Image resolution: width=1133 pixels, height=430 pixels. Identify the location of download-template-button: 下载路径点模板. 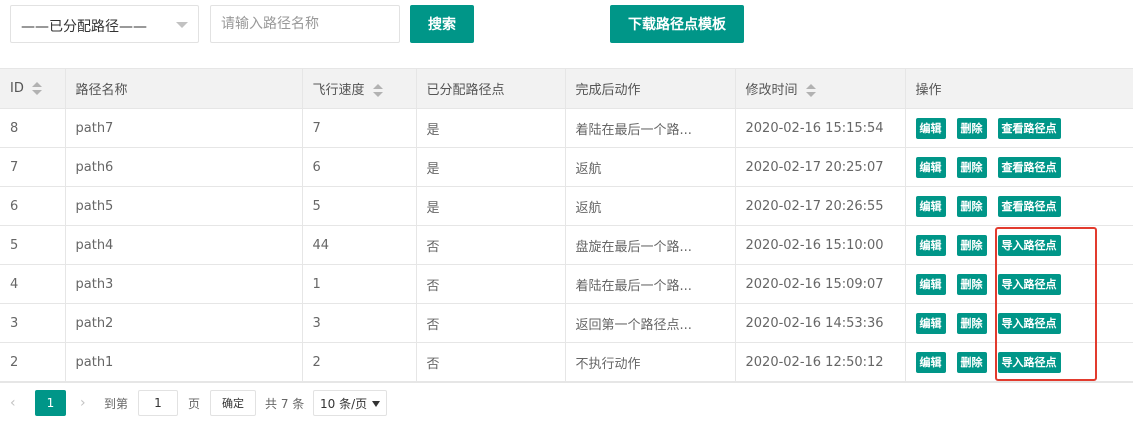
(677, 24).